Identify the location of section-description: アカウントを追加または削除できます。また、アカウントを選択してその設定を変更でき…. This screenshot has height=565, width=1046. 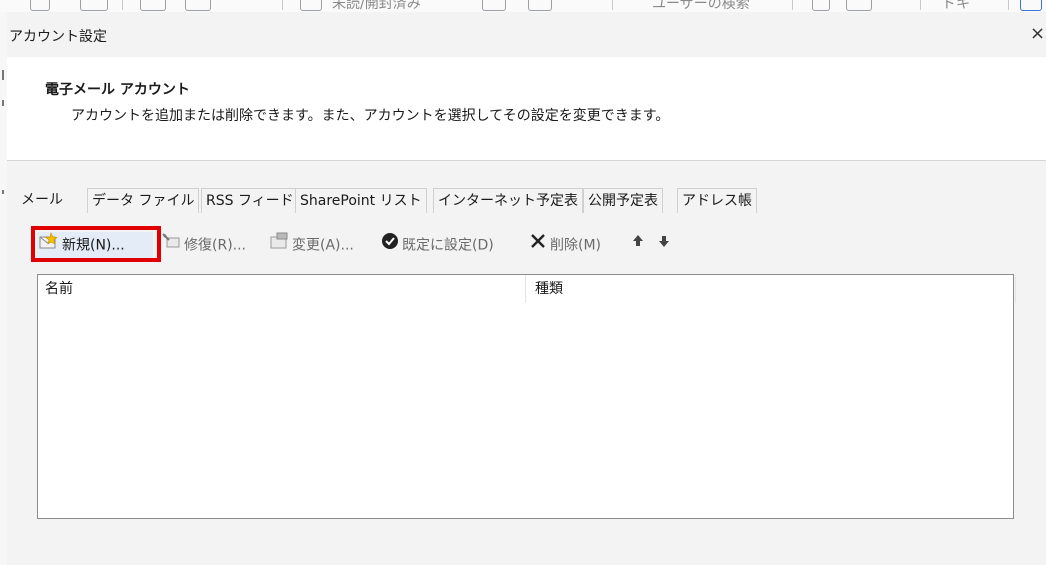
(370, 116).